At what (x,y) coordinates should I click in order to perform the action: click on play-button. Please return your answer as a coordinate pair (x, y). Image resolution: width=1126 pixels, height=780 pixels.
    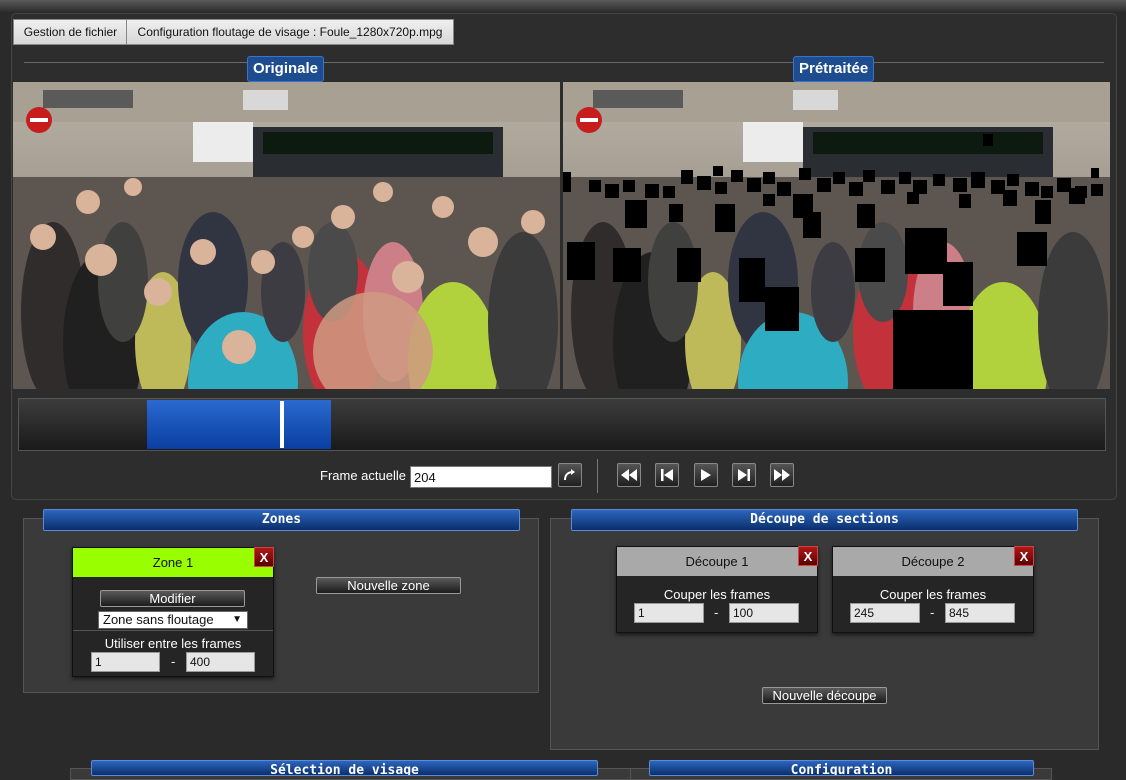
    Looking at the image, I should click on (706, 475).